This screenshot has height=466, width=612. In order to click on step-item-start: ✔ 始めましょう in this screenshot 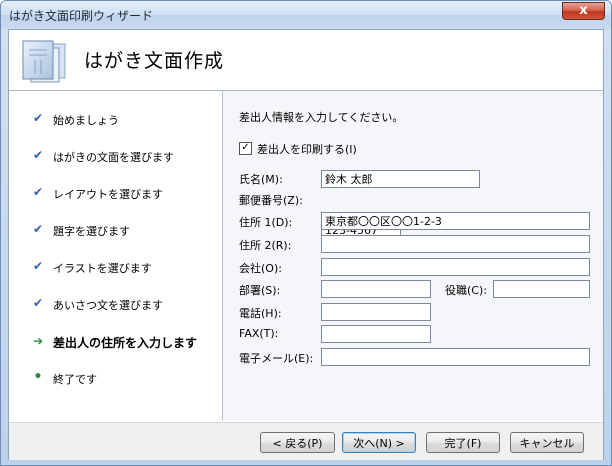, I will do `click(122, 121)`.